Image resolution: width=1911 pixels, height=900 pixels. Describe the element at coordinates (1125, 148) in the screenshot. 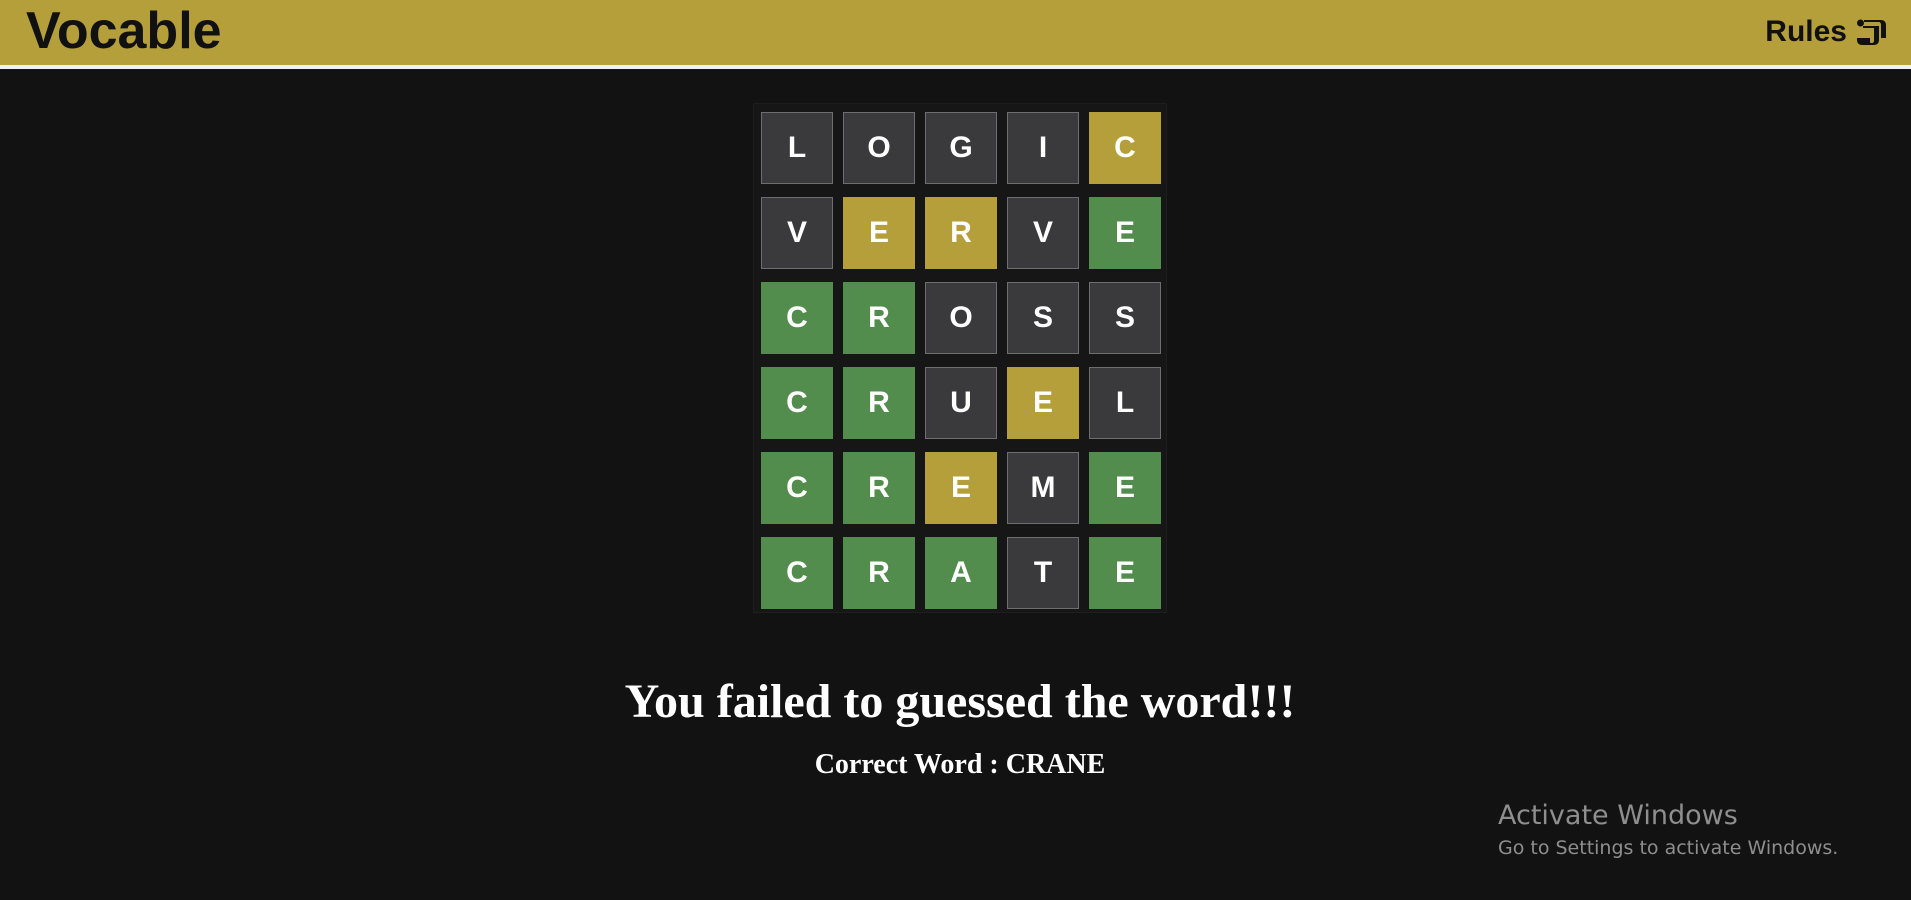

I see `letter-tile-present: C` at that location.